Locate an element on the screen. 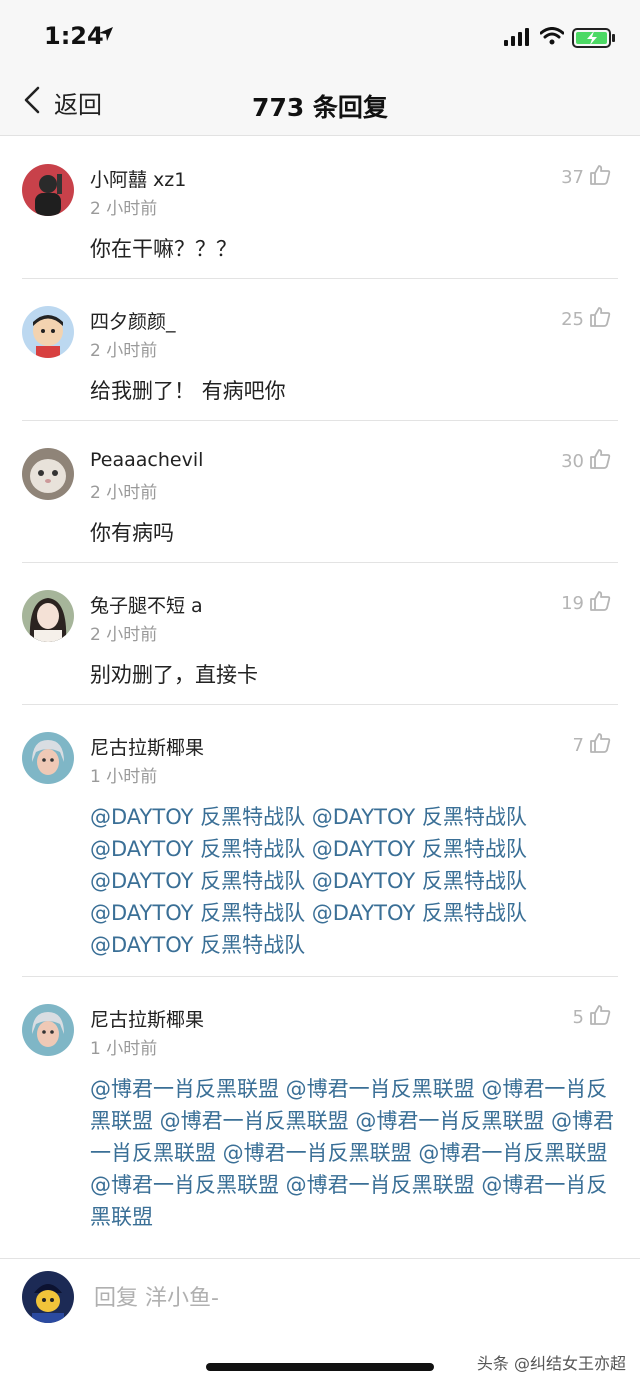  location-arrow-icon is located at coordinates (106, 36).